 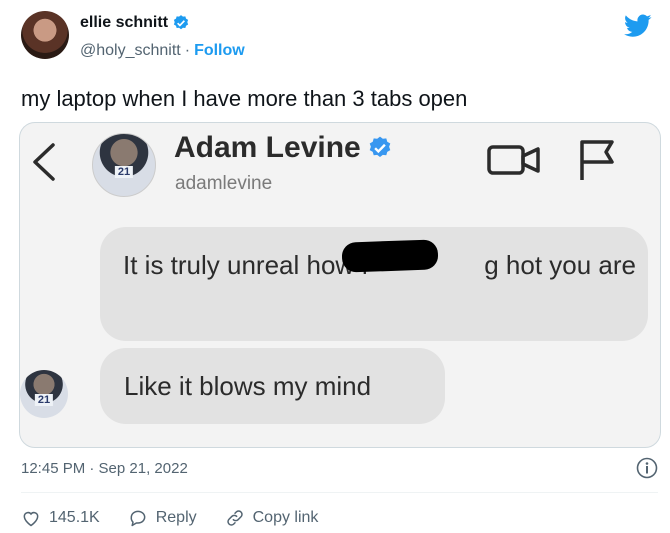 I want to click on message-avatar: 21, so click(x=44, y=394).